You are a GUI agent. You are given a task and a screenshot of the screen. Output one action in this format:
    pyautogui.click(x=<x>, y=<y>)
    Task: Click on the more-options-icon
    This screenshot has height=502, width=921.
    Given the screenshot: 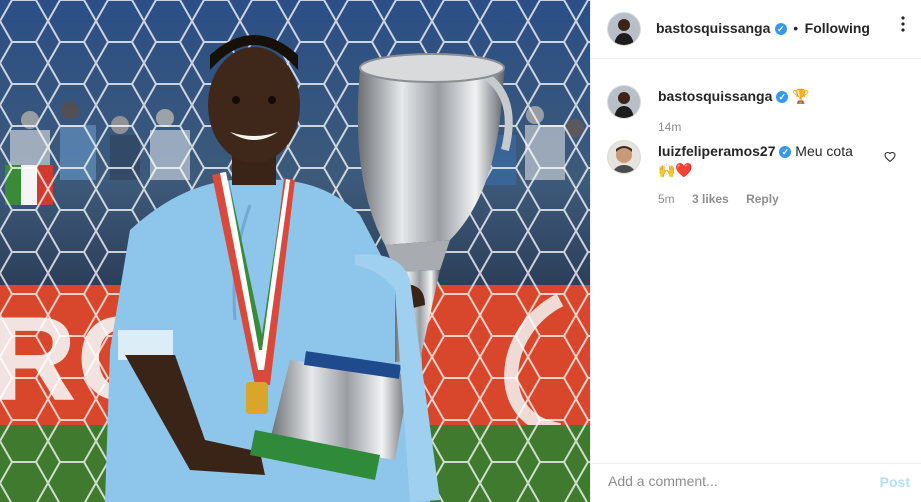 What is the action you would take?
    pyautogui.click(x=903, y=24)
    